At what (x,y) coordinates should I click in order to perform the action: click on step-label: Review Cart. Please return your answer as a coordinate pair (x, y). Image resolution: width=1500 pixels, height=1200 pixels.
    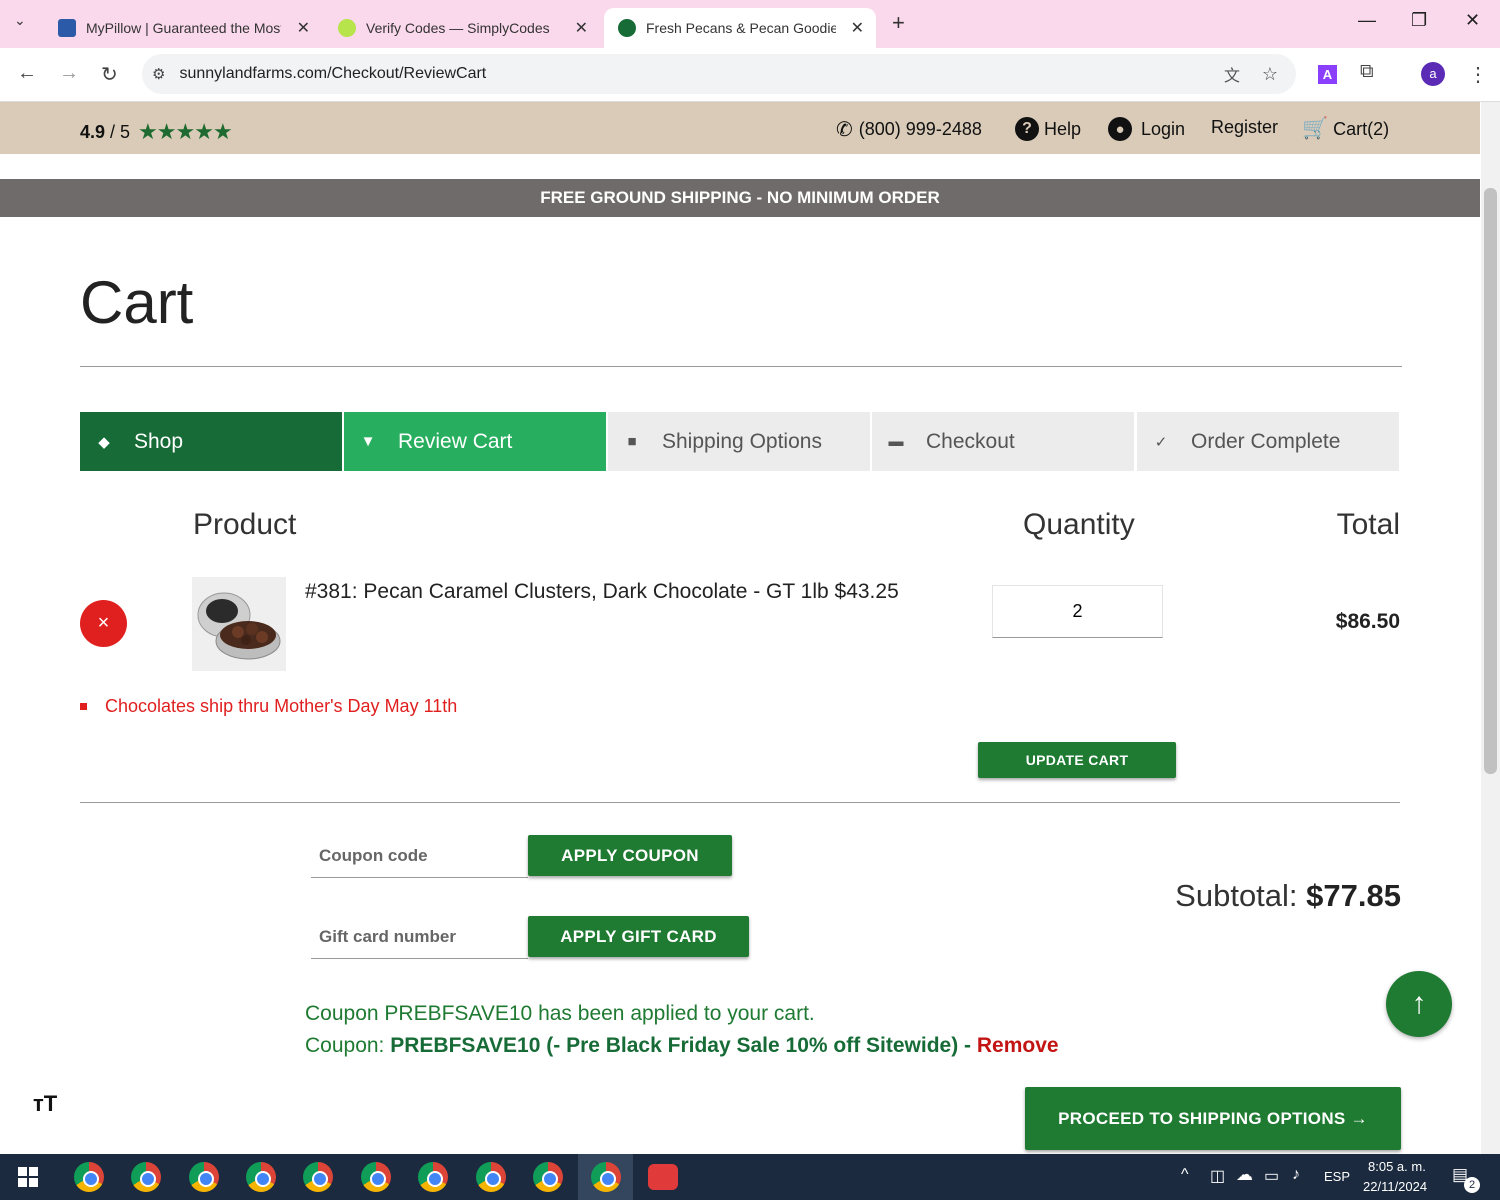
    Looking at the image, I should click on (455, 441).